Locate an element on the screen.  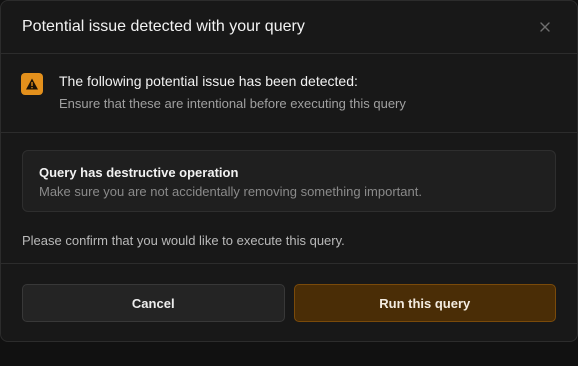
cancel-button: Cancel is located at coordinates (153, 303).